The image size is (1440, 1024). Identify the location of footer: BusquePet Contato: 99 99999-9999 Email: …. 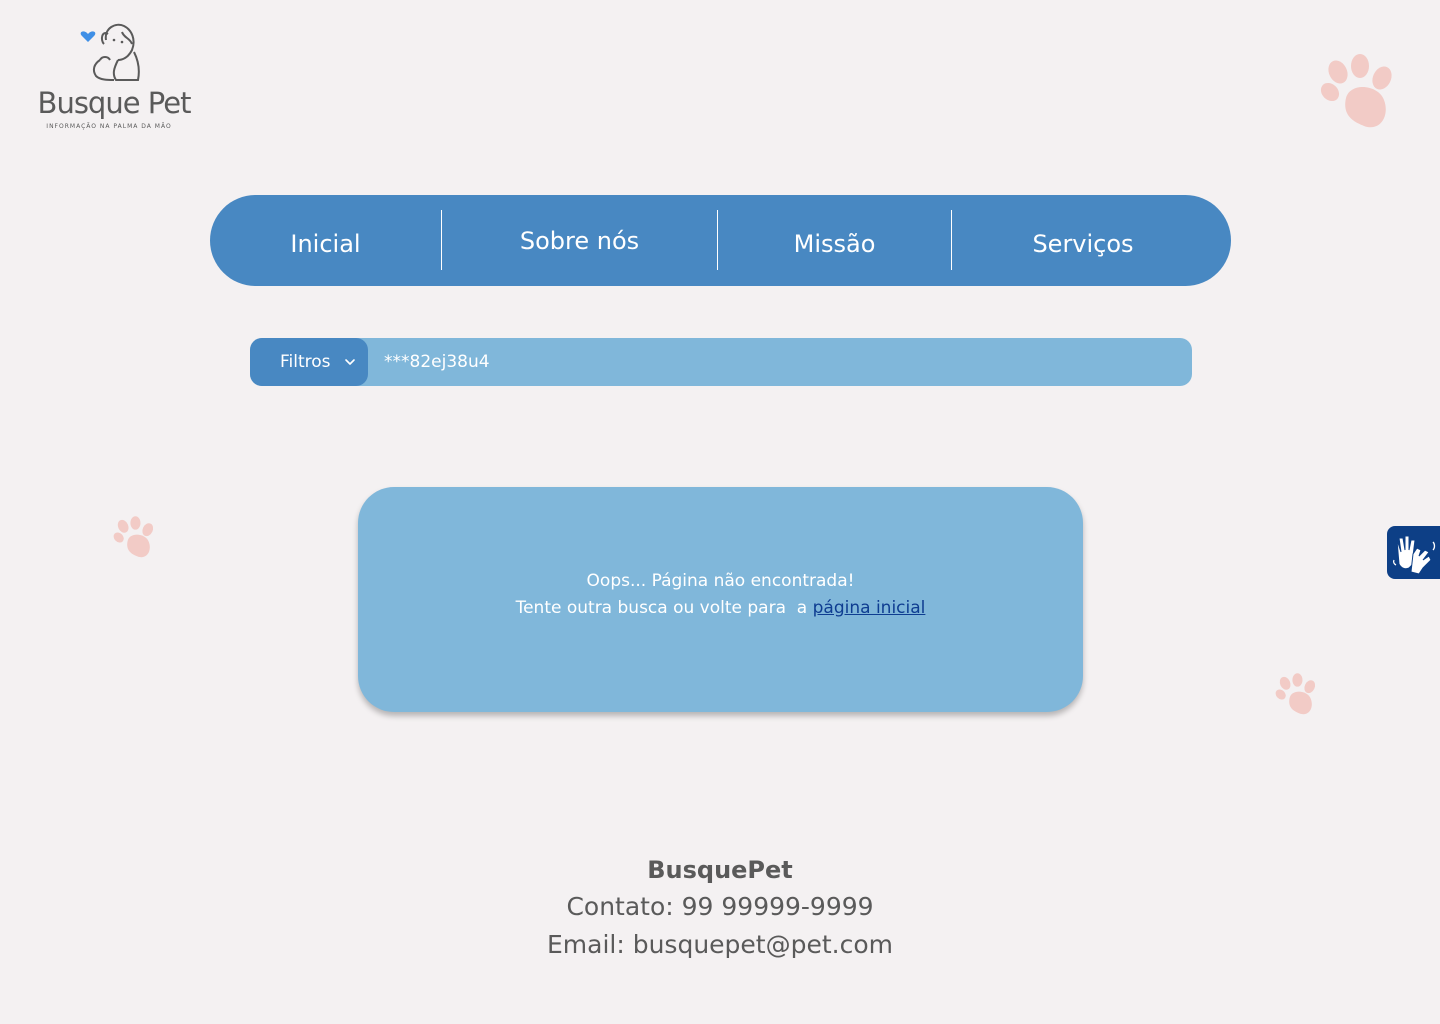
(720, 908).